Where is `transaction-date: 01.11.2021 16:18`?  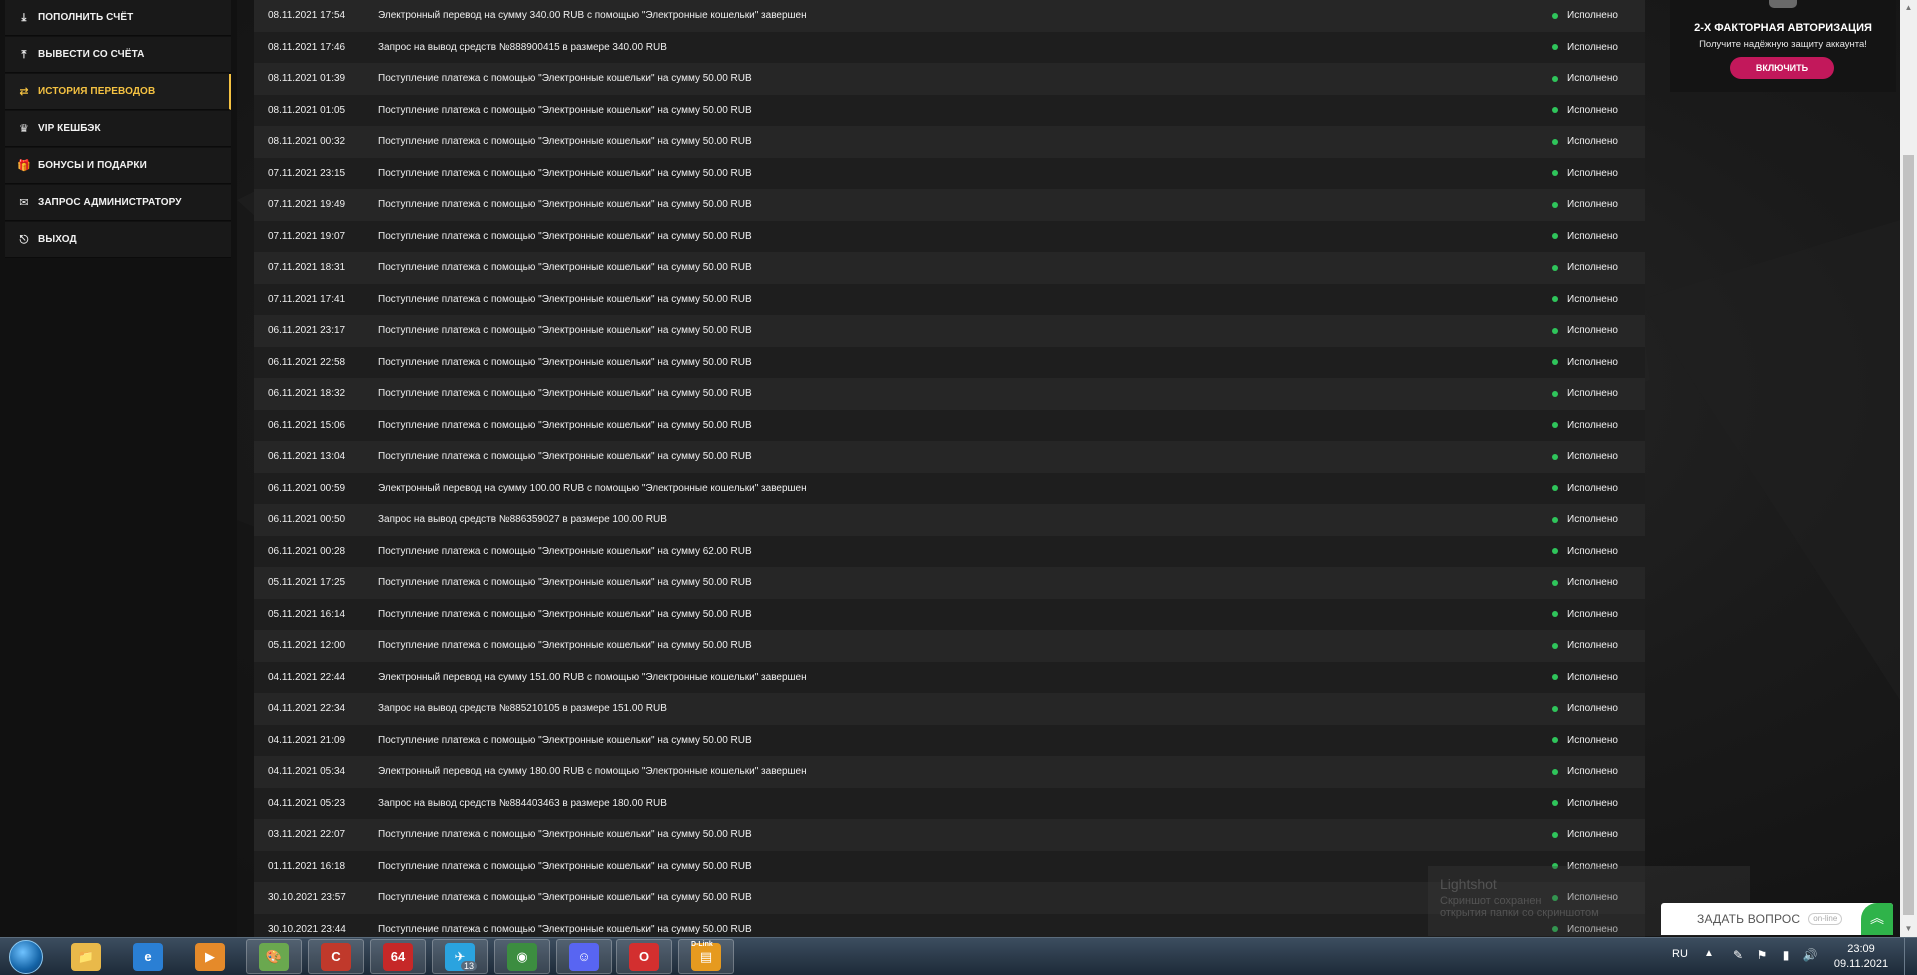
transaction-date: 01.11.2021 16:18 is located at coordinates (307, 866).